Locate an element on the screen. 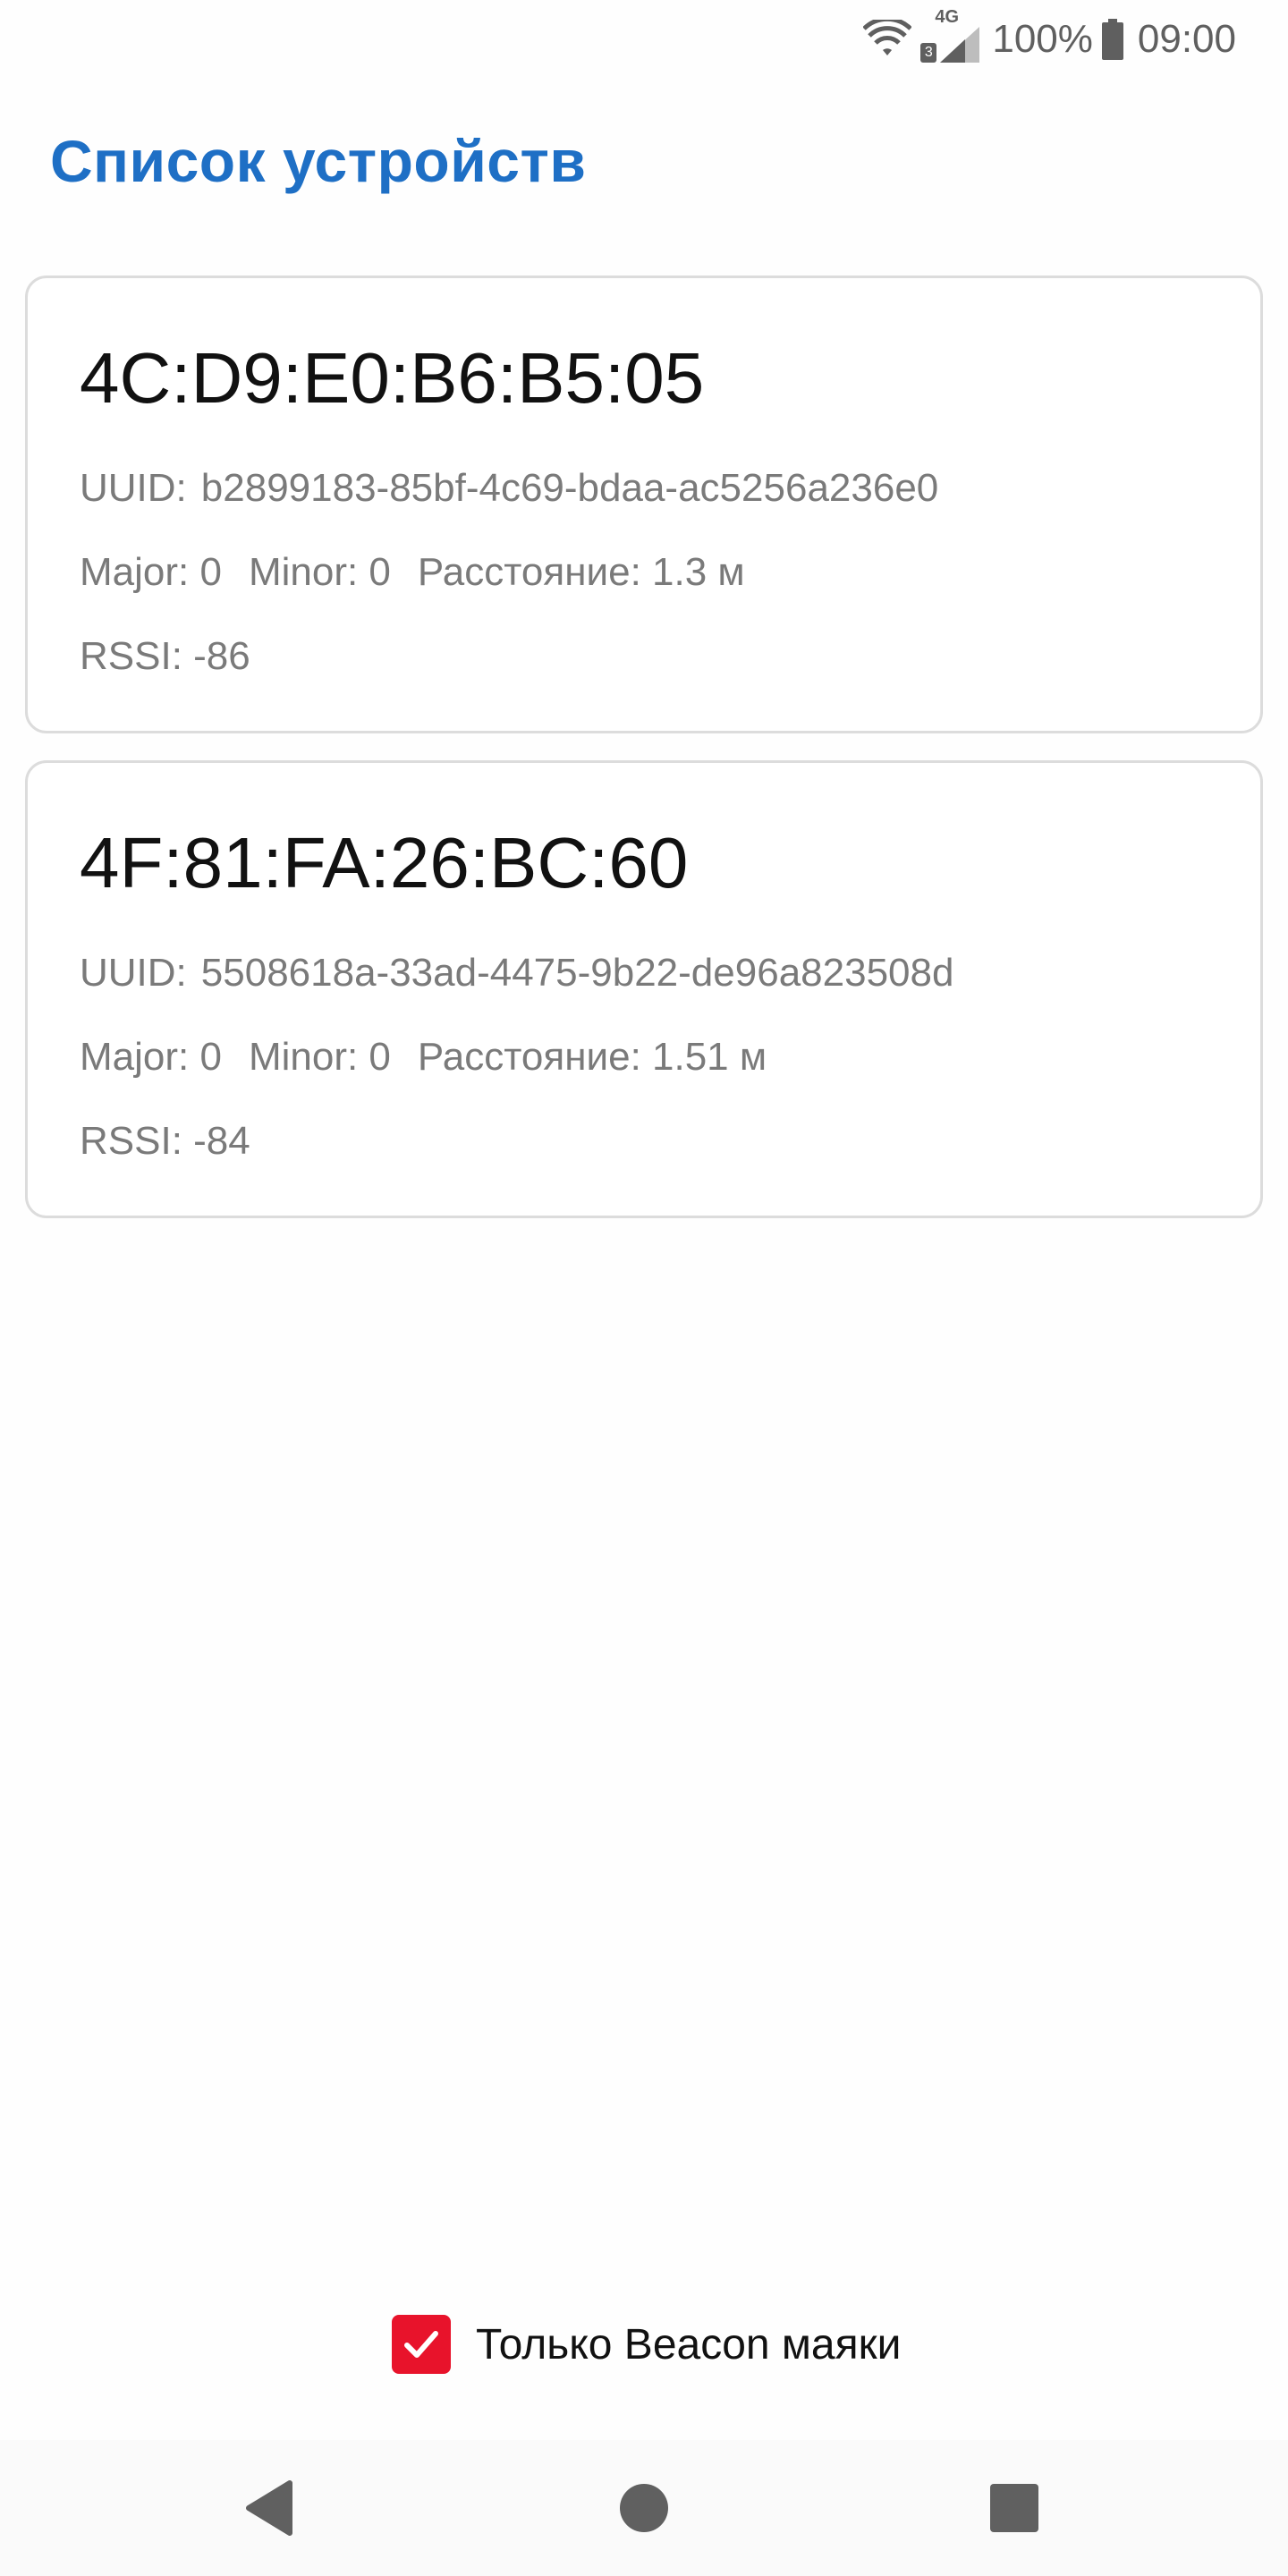  back-icon is located at coordinates (269, 2508).